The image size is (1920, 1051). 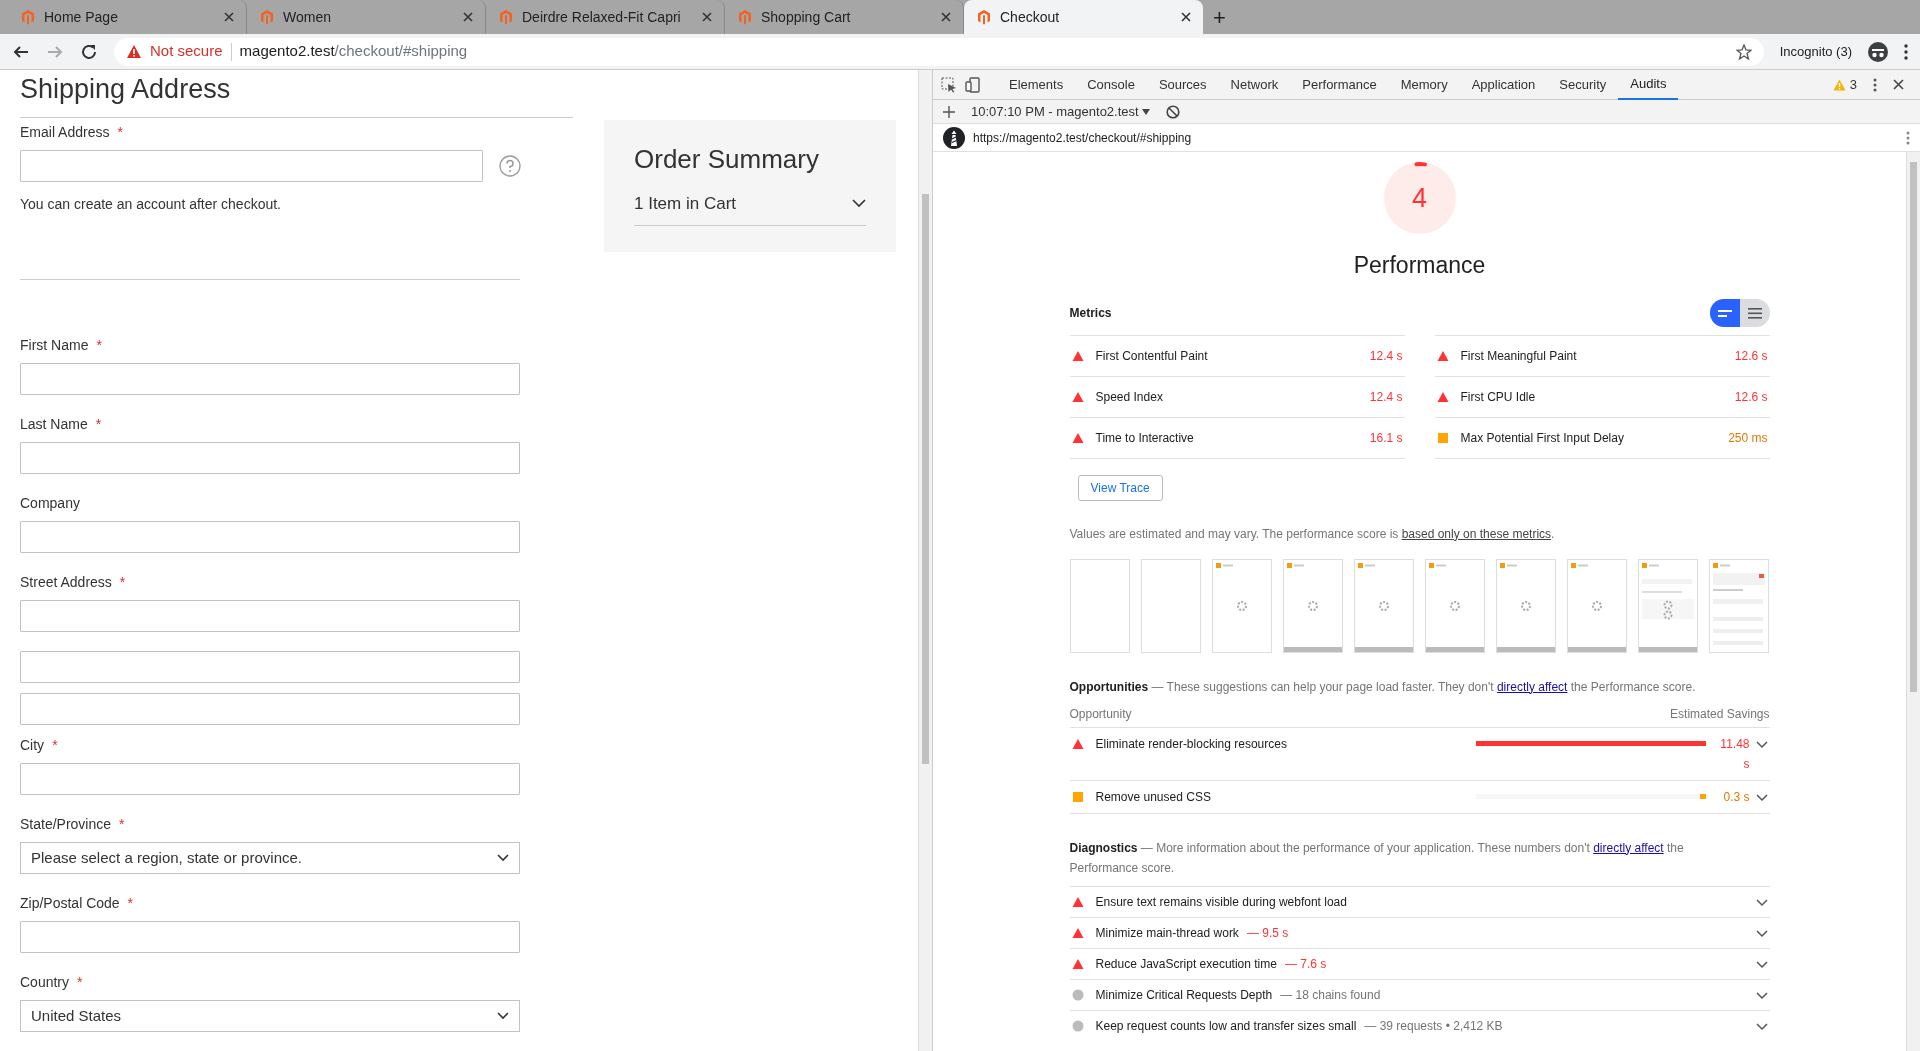 What do you see at coordinates (32, 745) in the screenshot?
I see `field-label: City` at bounding box center [32, 745].